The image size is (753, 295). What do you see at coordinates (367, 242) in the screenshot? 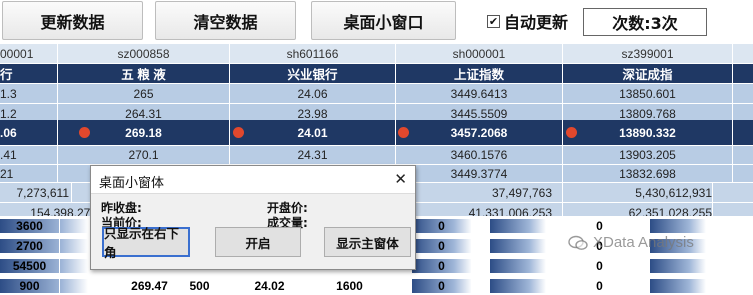
I see `show-main-window-button: 显示主窗体` at bounding box center [367, 242].